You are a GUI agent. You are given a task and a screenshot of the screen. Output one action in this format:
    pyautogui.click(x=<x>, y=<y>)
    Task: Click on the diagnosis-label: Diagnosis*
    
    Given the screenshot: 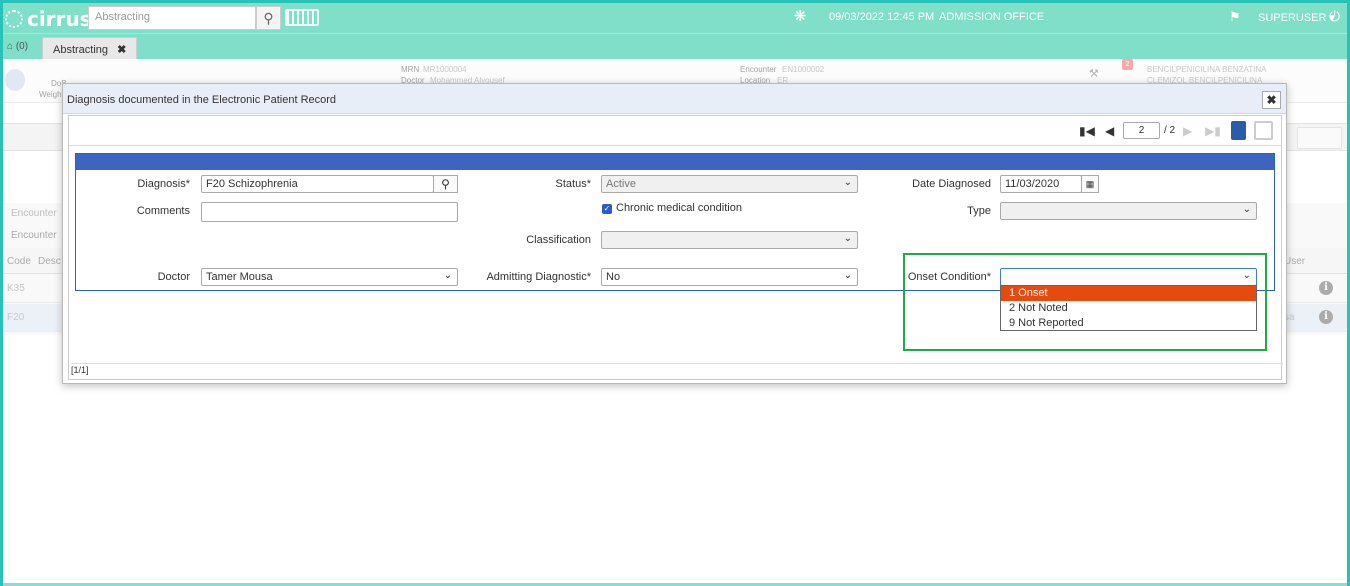 What is the action you would take?
    pyautogui.click(x=163, y=184)
    